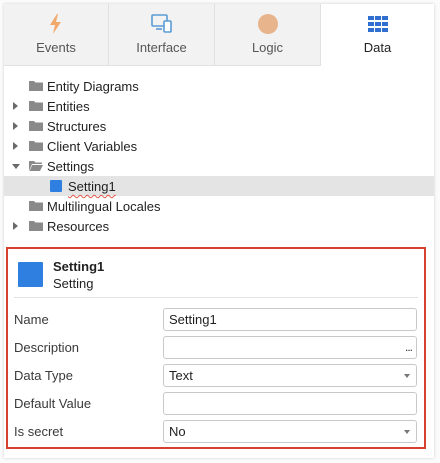 The image size is (440, 463). I want to click on screens-icon, so click(161, 23).